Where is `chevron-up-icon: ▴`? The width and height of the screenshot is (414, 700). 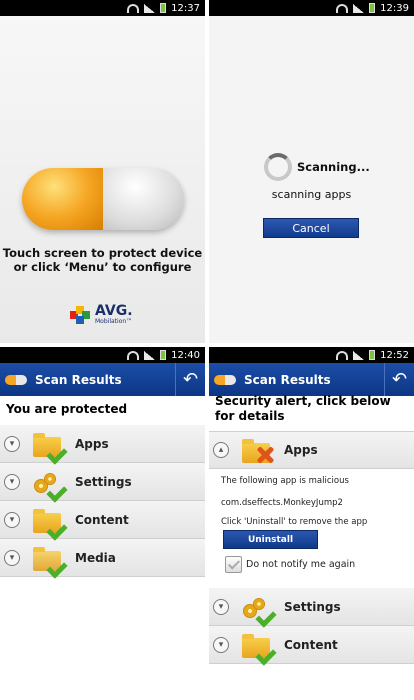
chevron-up-icon: ▴ is located at coordinates (221, 450).